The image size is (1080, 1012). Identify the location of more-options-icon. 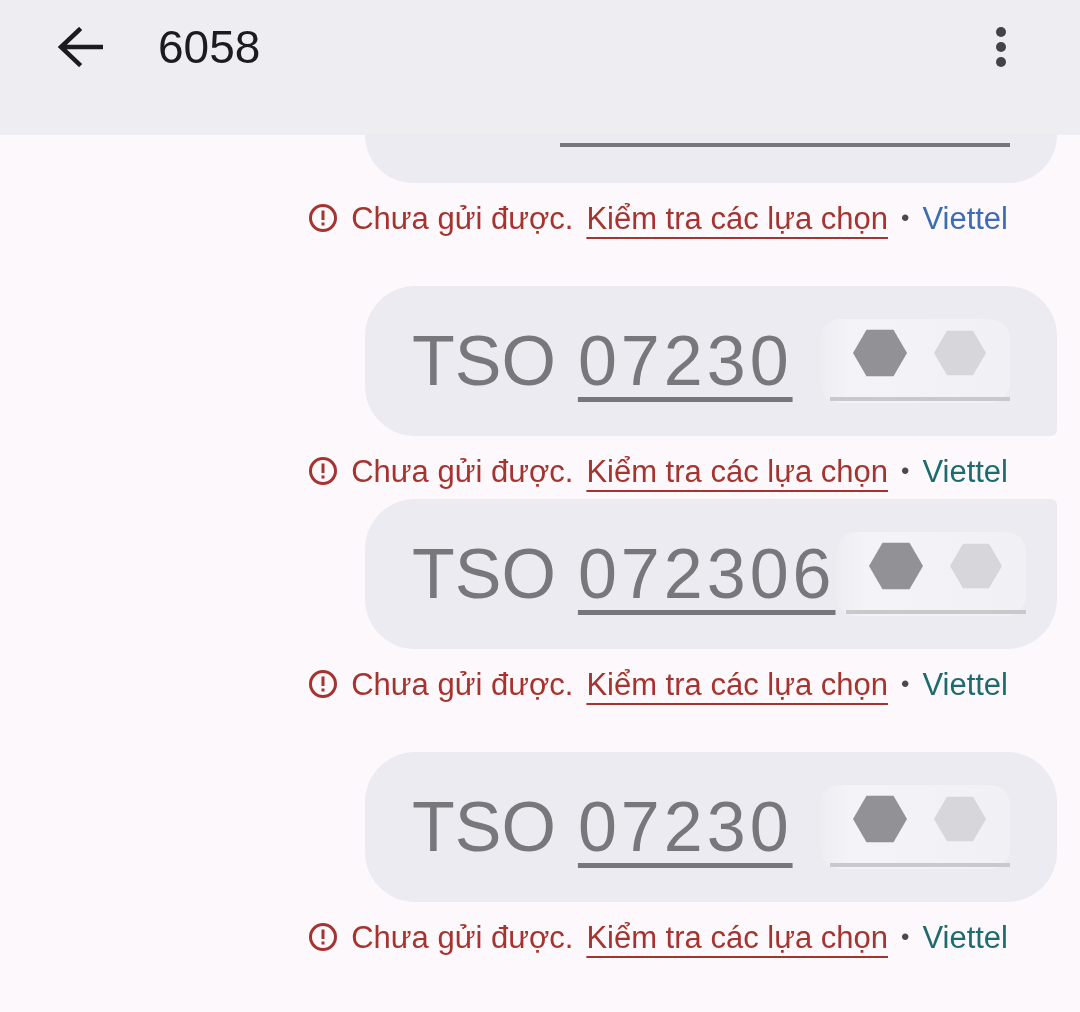
(1001, 47).